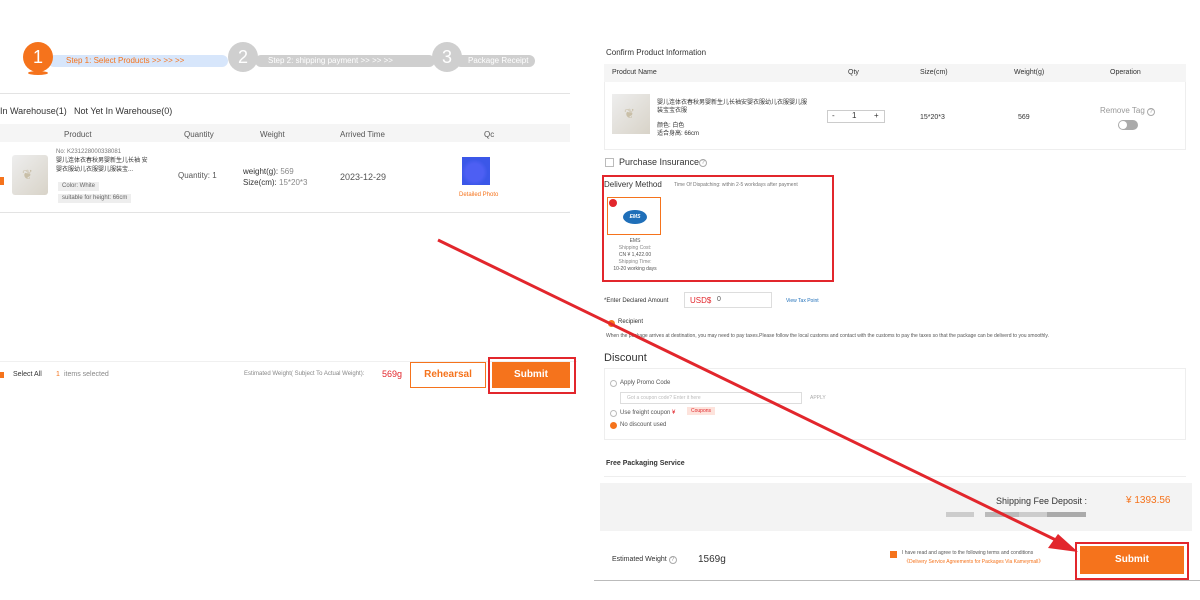 This screenshot has width=1200, height=600. Describe the element at coordinates (1063, 543) in the screenshot. I see `arrow-head` at that location.